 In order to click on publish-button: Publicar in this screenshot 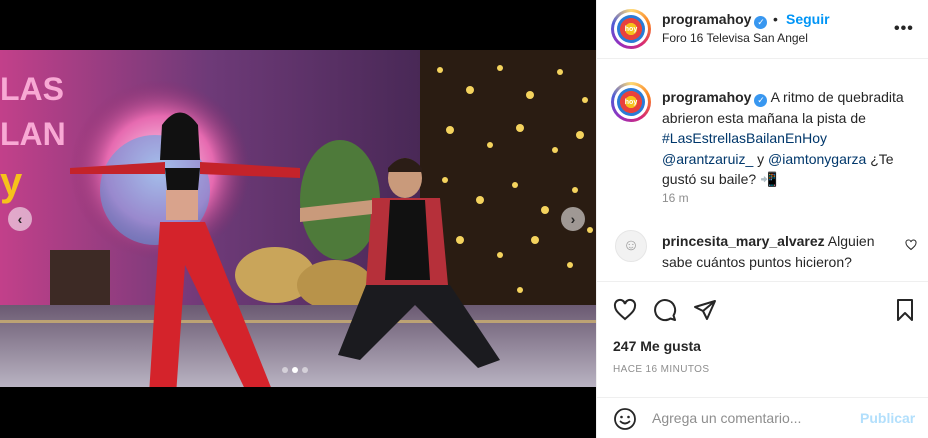, I will do `click(887, 418)`.